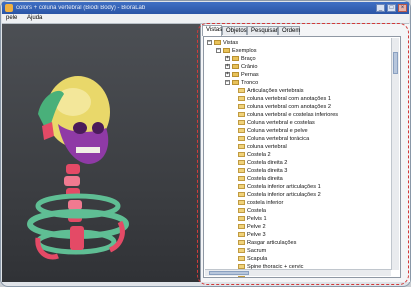 This screenshot has width=411, height=287. I want to click on tree-item-label: Costela direita, so click(265, 179).